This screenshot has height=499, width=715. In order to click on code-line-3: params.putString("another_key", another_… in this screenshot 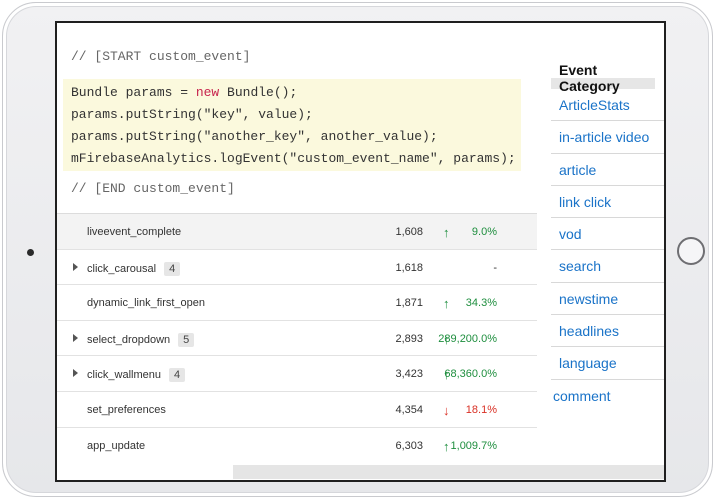, I will do `click(254, 136)`.